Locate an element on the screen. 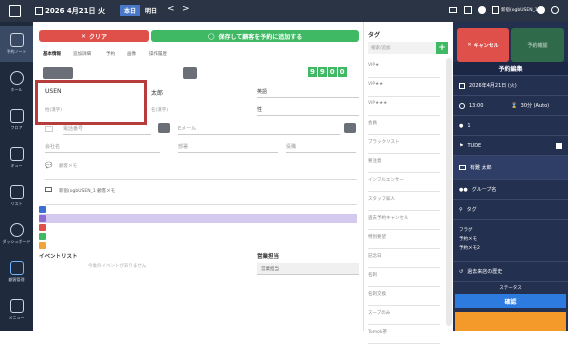  sidebar-item-hall: ホール is located at coordinates (16, 82).